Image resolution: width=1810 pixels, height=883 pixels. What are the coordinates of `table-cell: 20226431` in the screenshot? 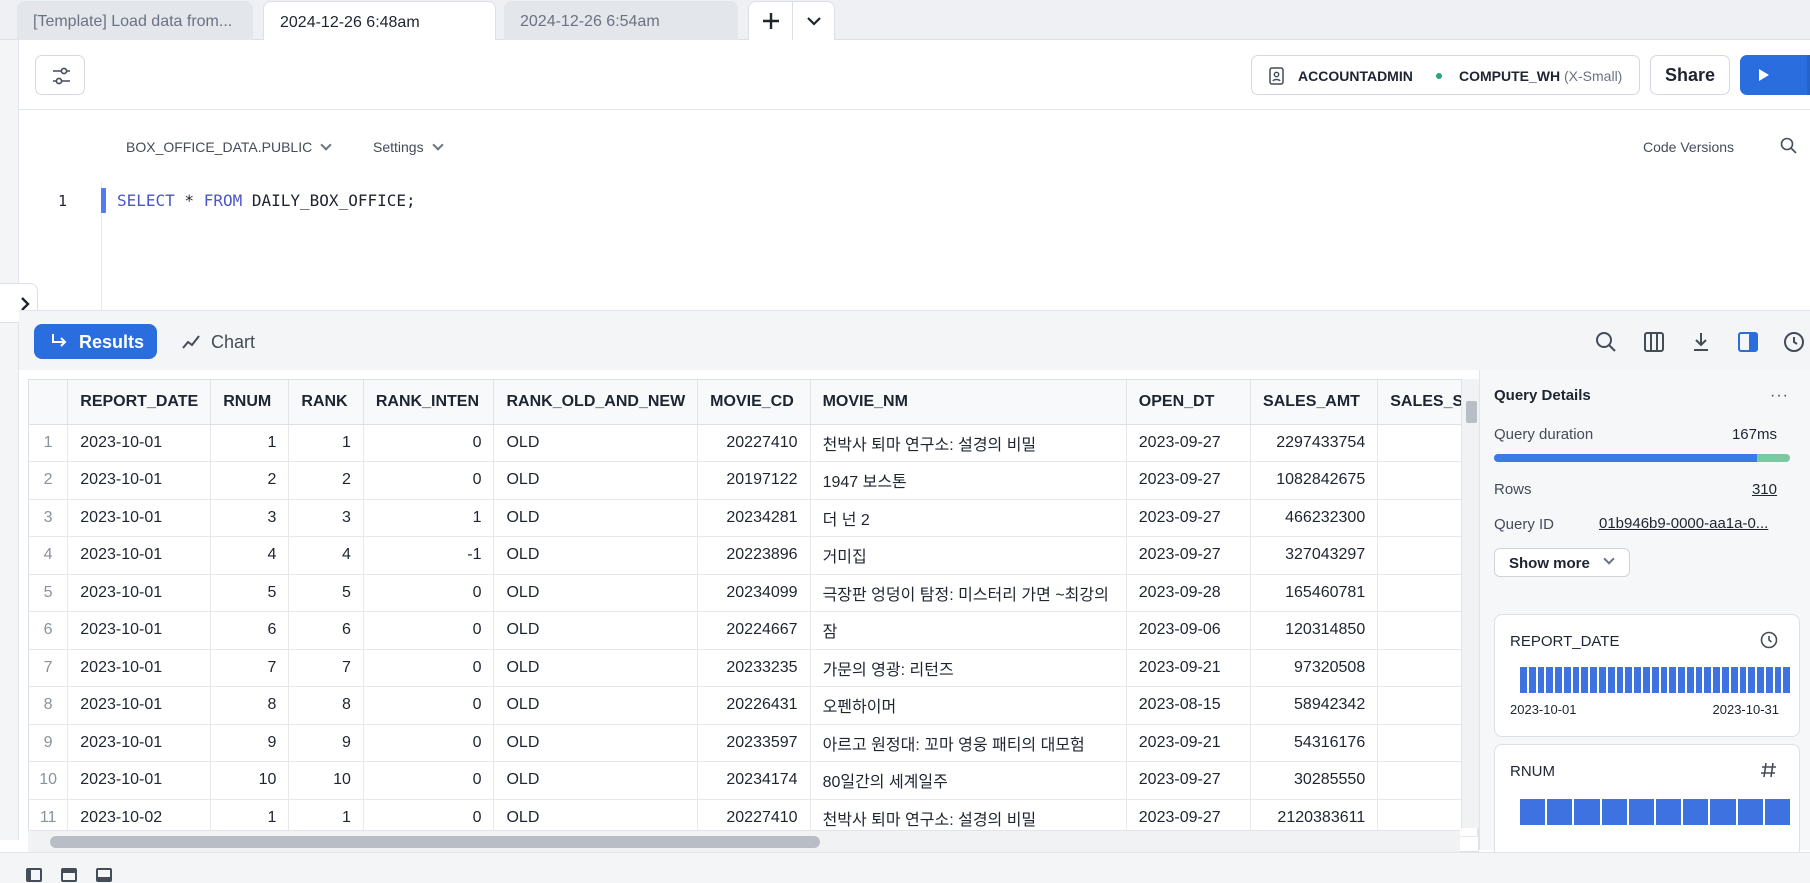 It's located at (754, 705).